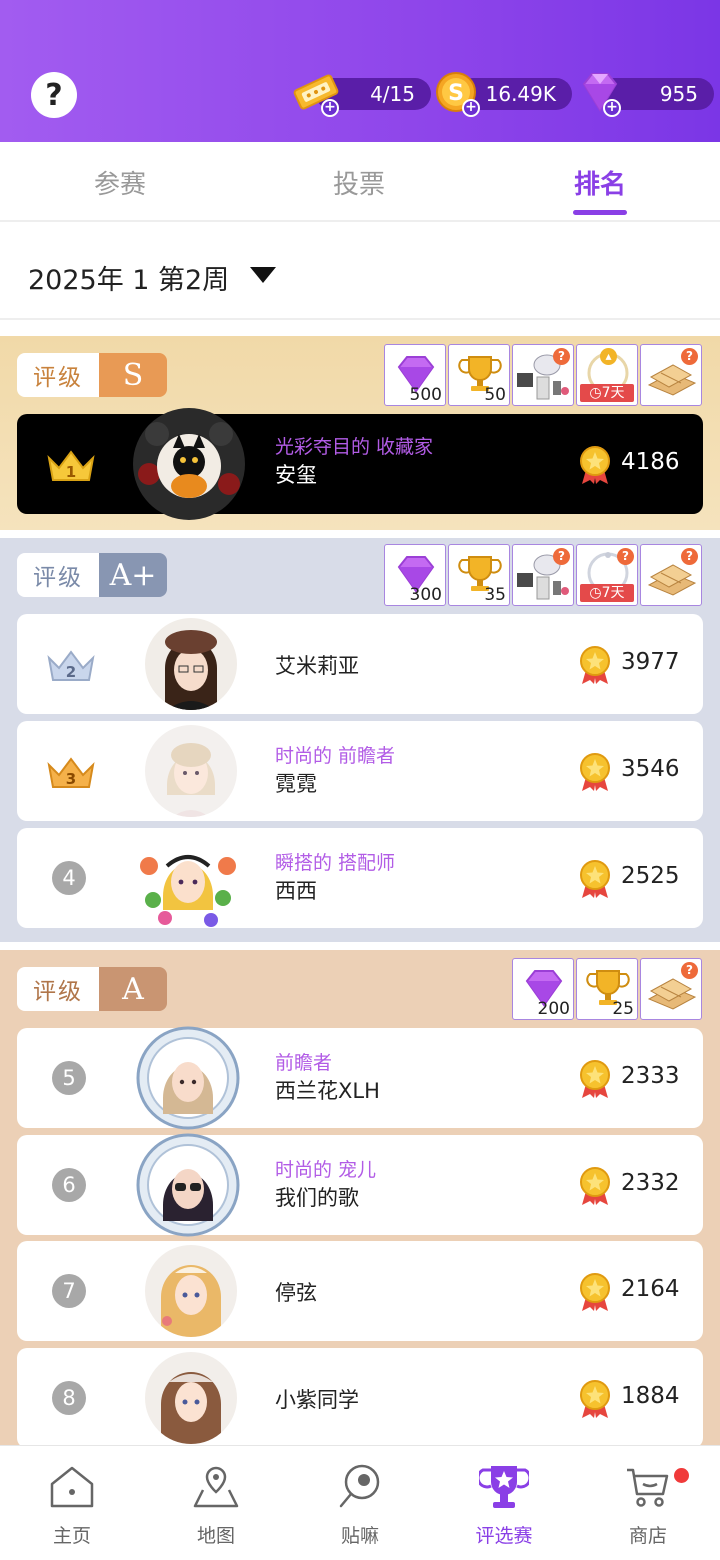 The image size is (720, 1560). I want to click on reward-frame: ▴ ◷7天, so click(607, 375).